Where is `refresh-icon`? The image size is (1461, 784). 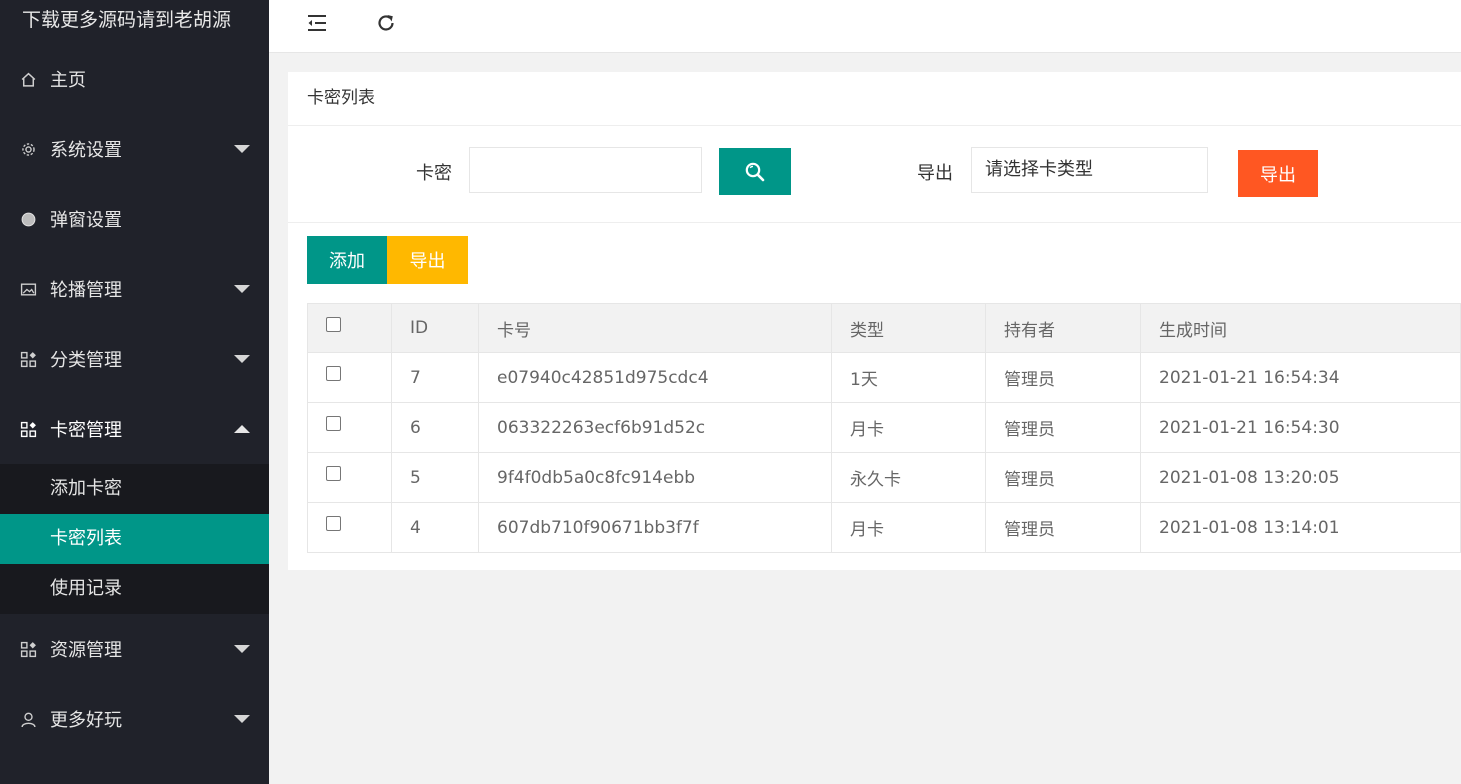 refresh-icon is located at coordinates (386, 23).